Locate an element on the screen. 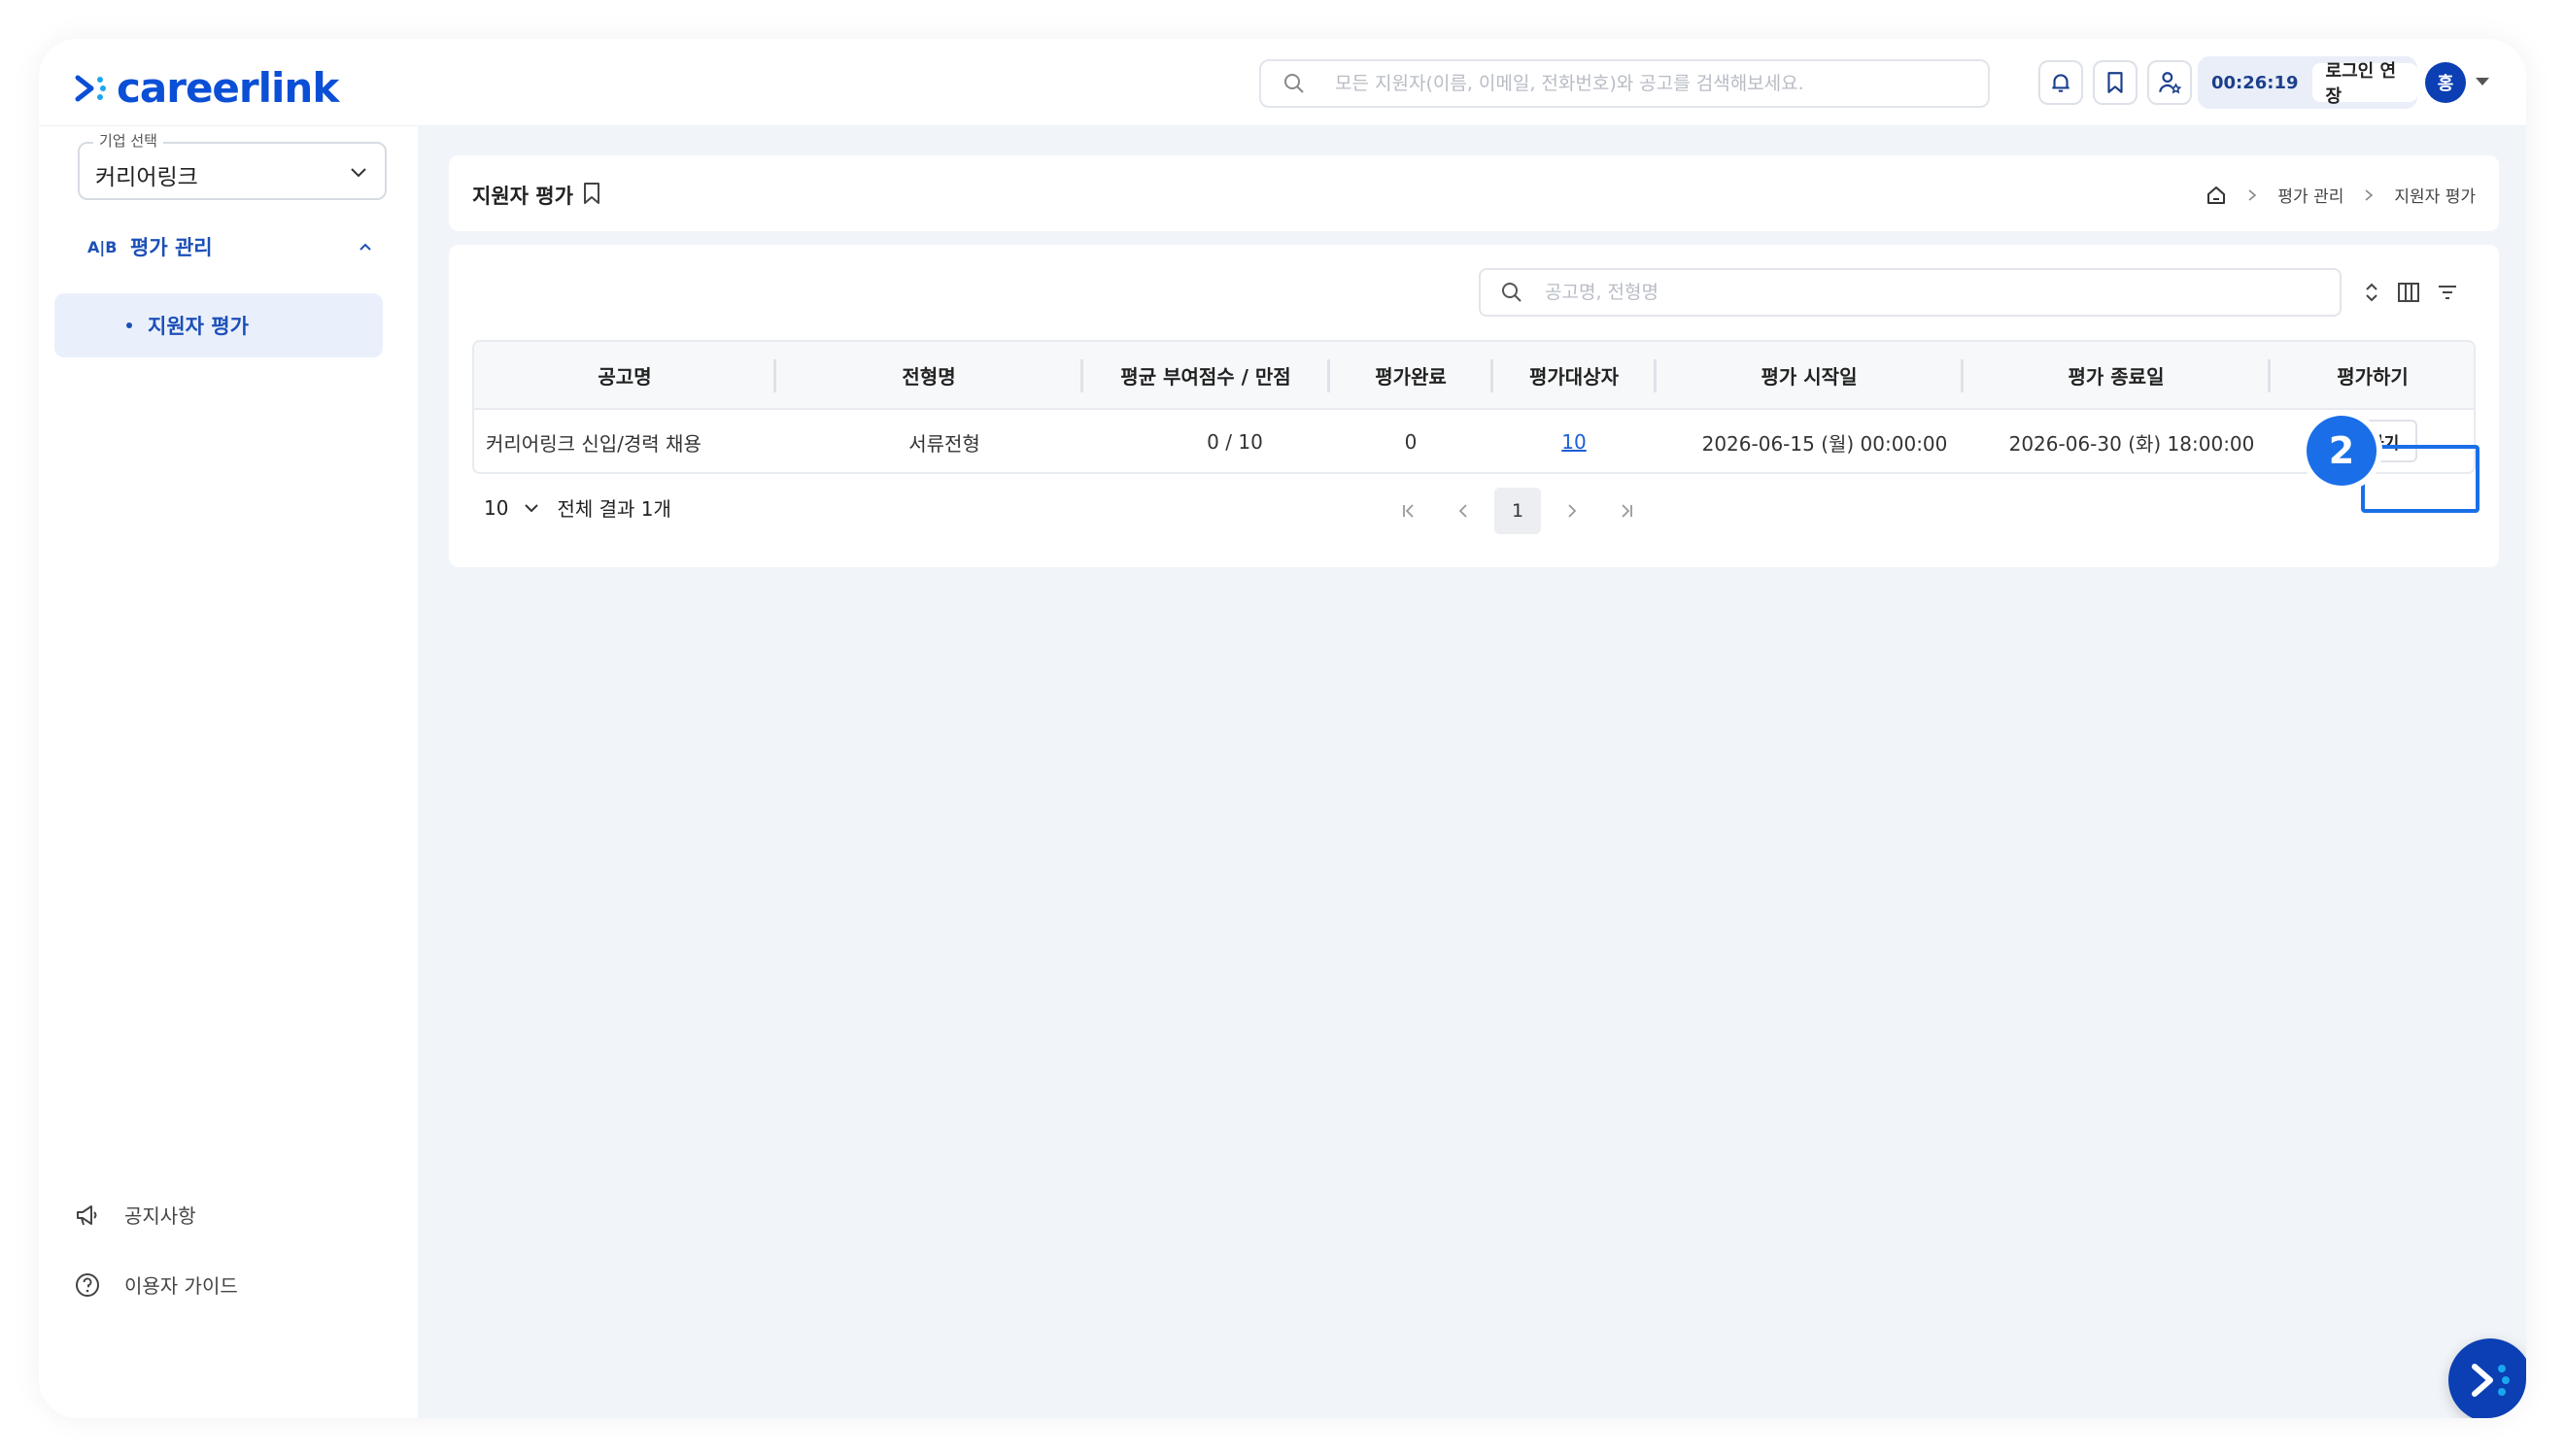 The height and width of the screenshot is (1456, 2565). breadcrumb: 평가 관리 지원자 평가 is located at coordinates (2341, 195).